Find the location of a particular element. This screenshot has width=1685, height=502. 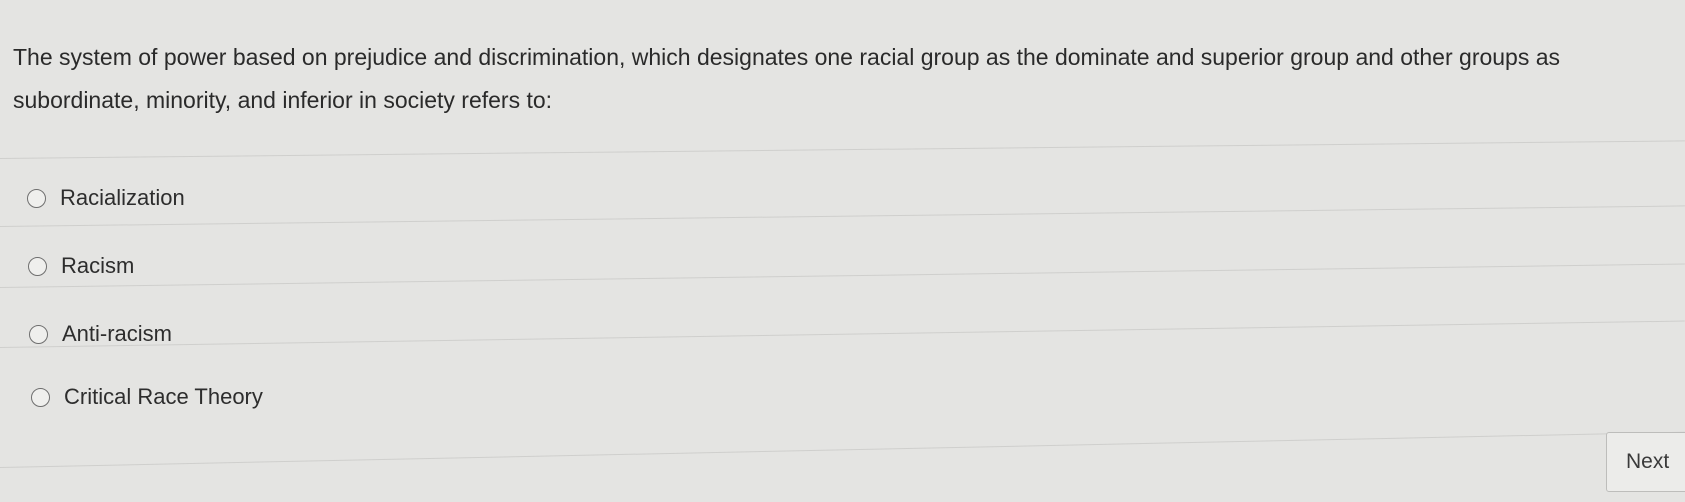

answer-option-anti-racism: Anti-racism is located at coordinates (100, 334).